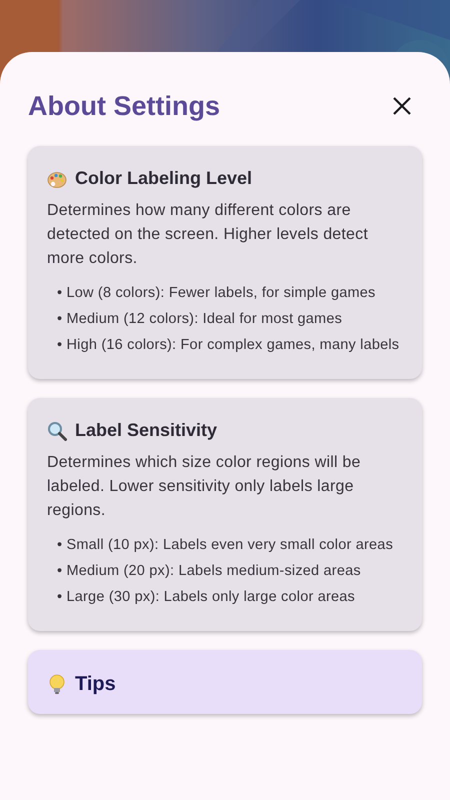 The image size is (450, 800). Describe the element at coordinates (208, 234) in the screenshot. I see `card-description: Determines how many different colors are detected on the screen. Higher levels detect more colors.` at that location.